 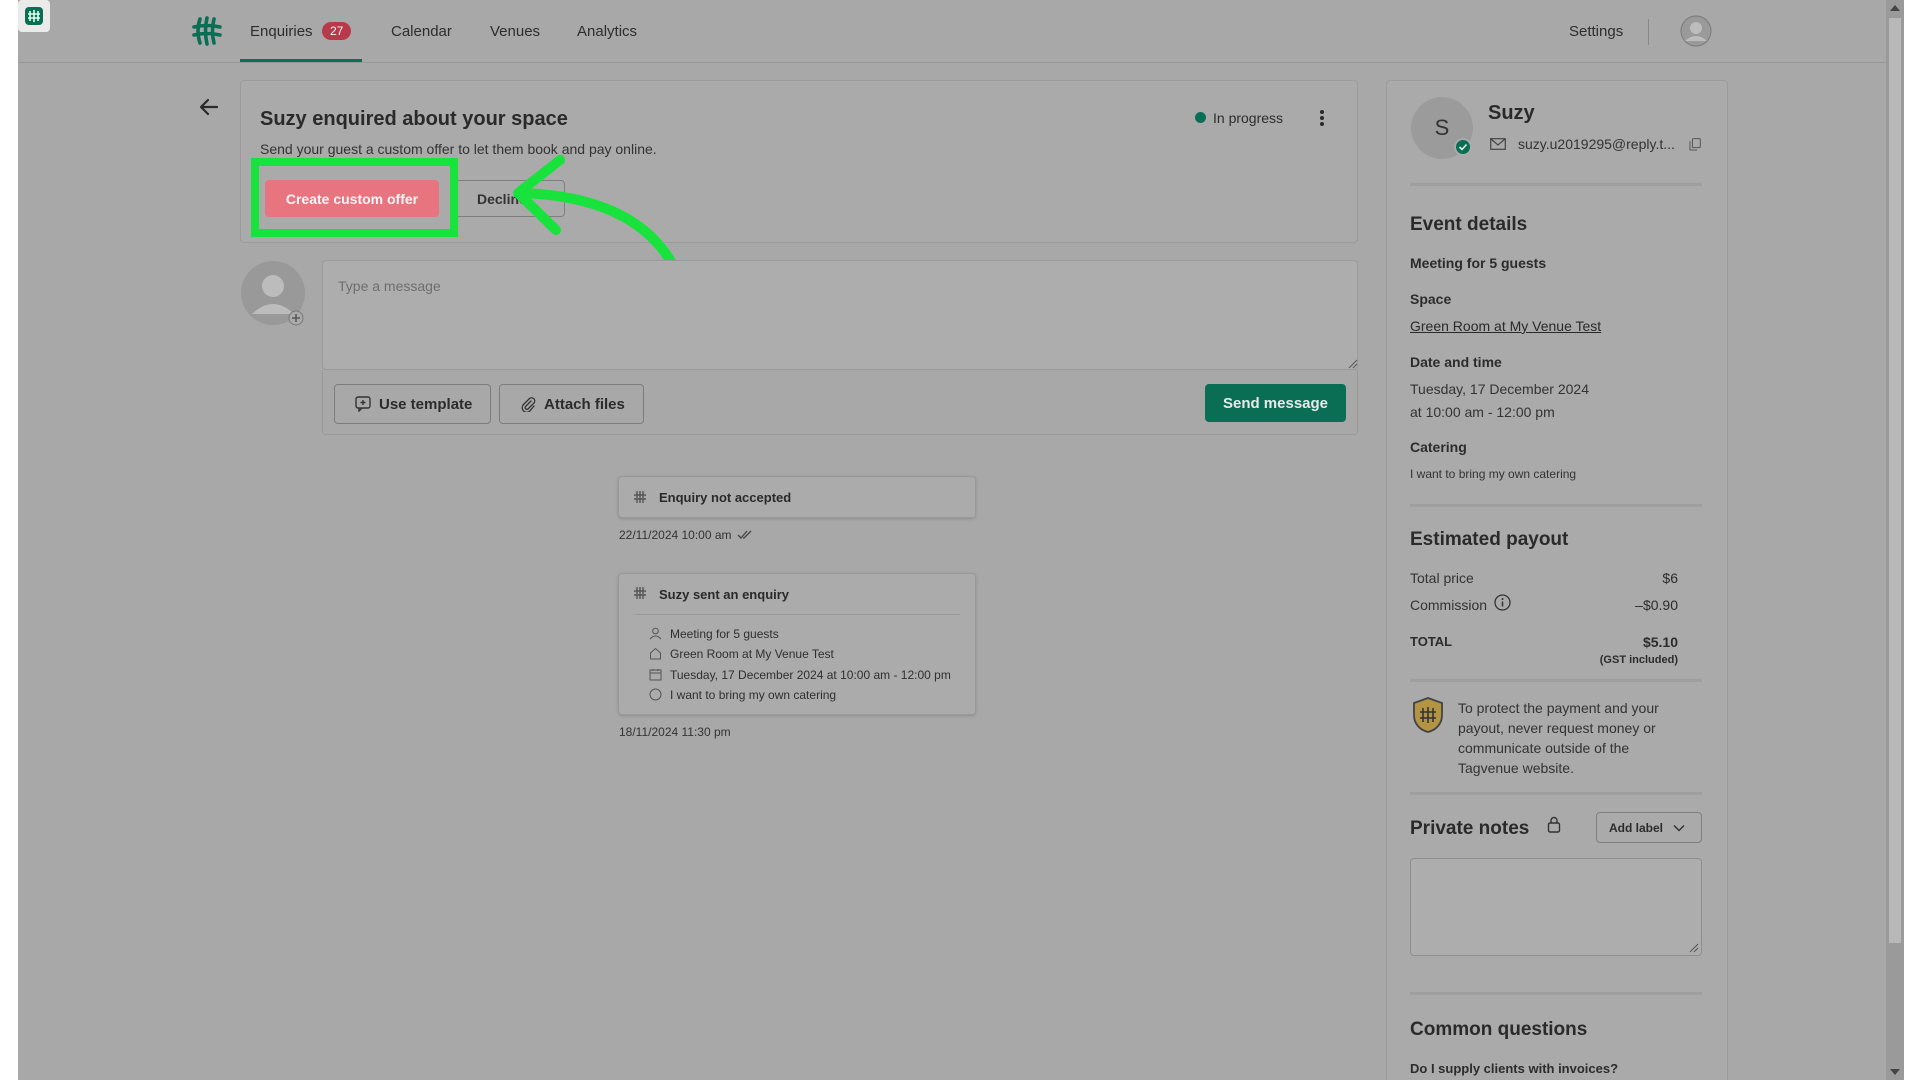 I want to click on guests-icon, so click(x=655, y=633).